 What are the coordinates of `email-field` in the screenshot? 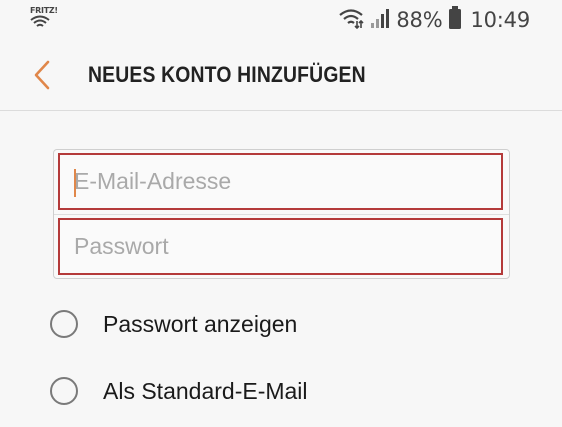 It's located at (280, 181).